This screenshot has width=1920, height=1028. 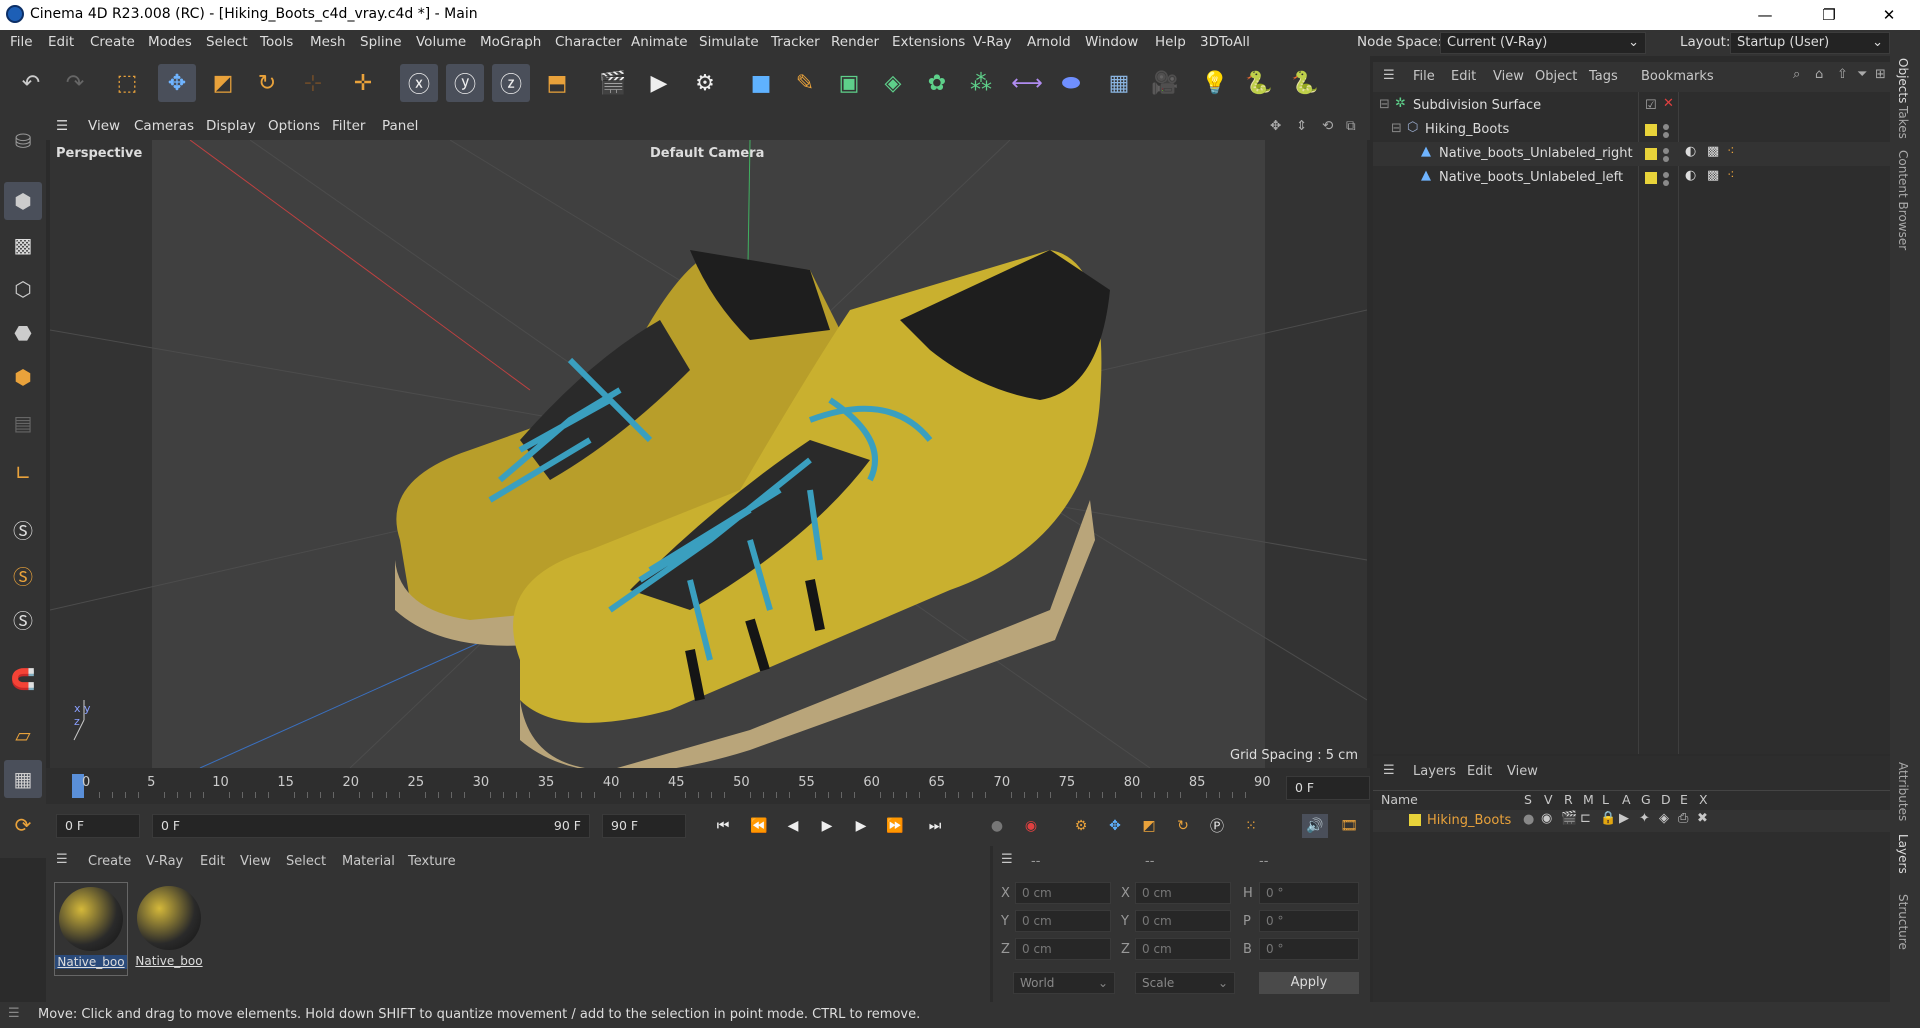 I want to click on array-icon: ⁂, so click(x=981, y=83).